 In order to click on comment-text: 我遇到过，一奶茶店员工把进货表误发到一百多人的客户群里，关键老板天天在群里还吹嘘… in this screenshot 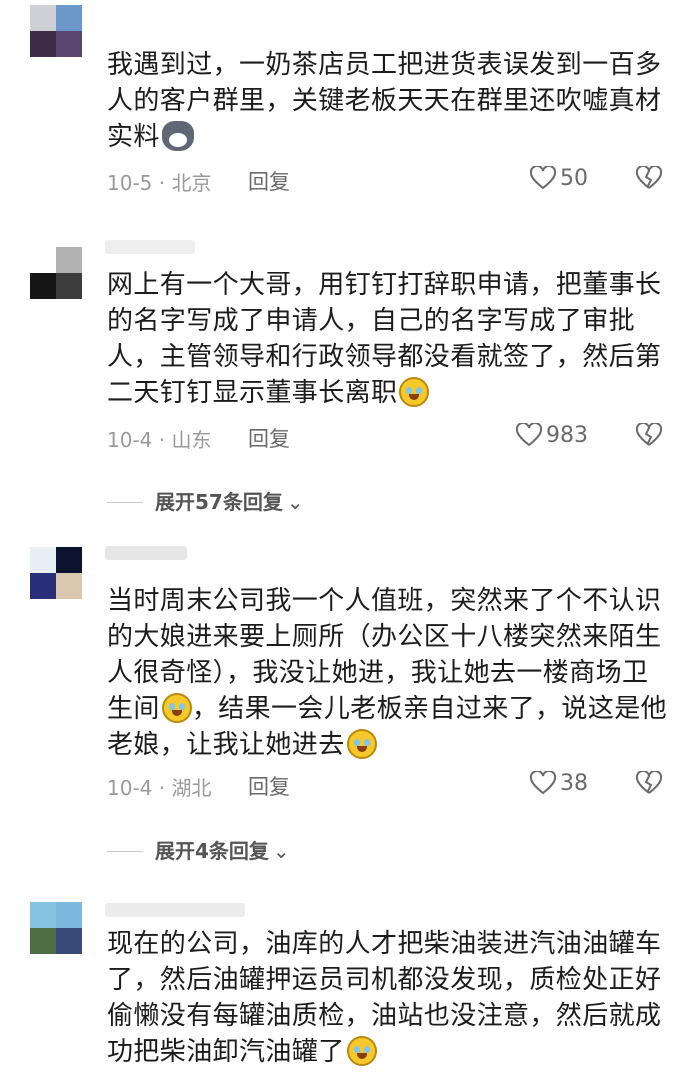, I will do `click(387, 101)`.